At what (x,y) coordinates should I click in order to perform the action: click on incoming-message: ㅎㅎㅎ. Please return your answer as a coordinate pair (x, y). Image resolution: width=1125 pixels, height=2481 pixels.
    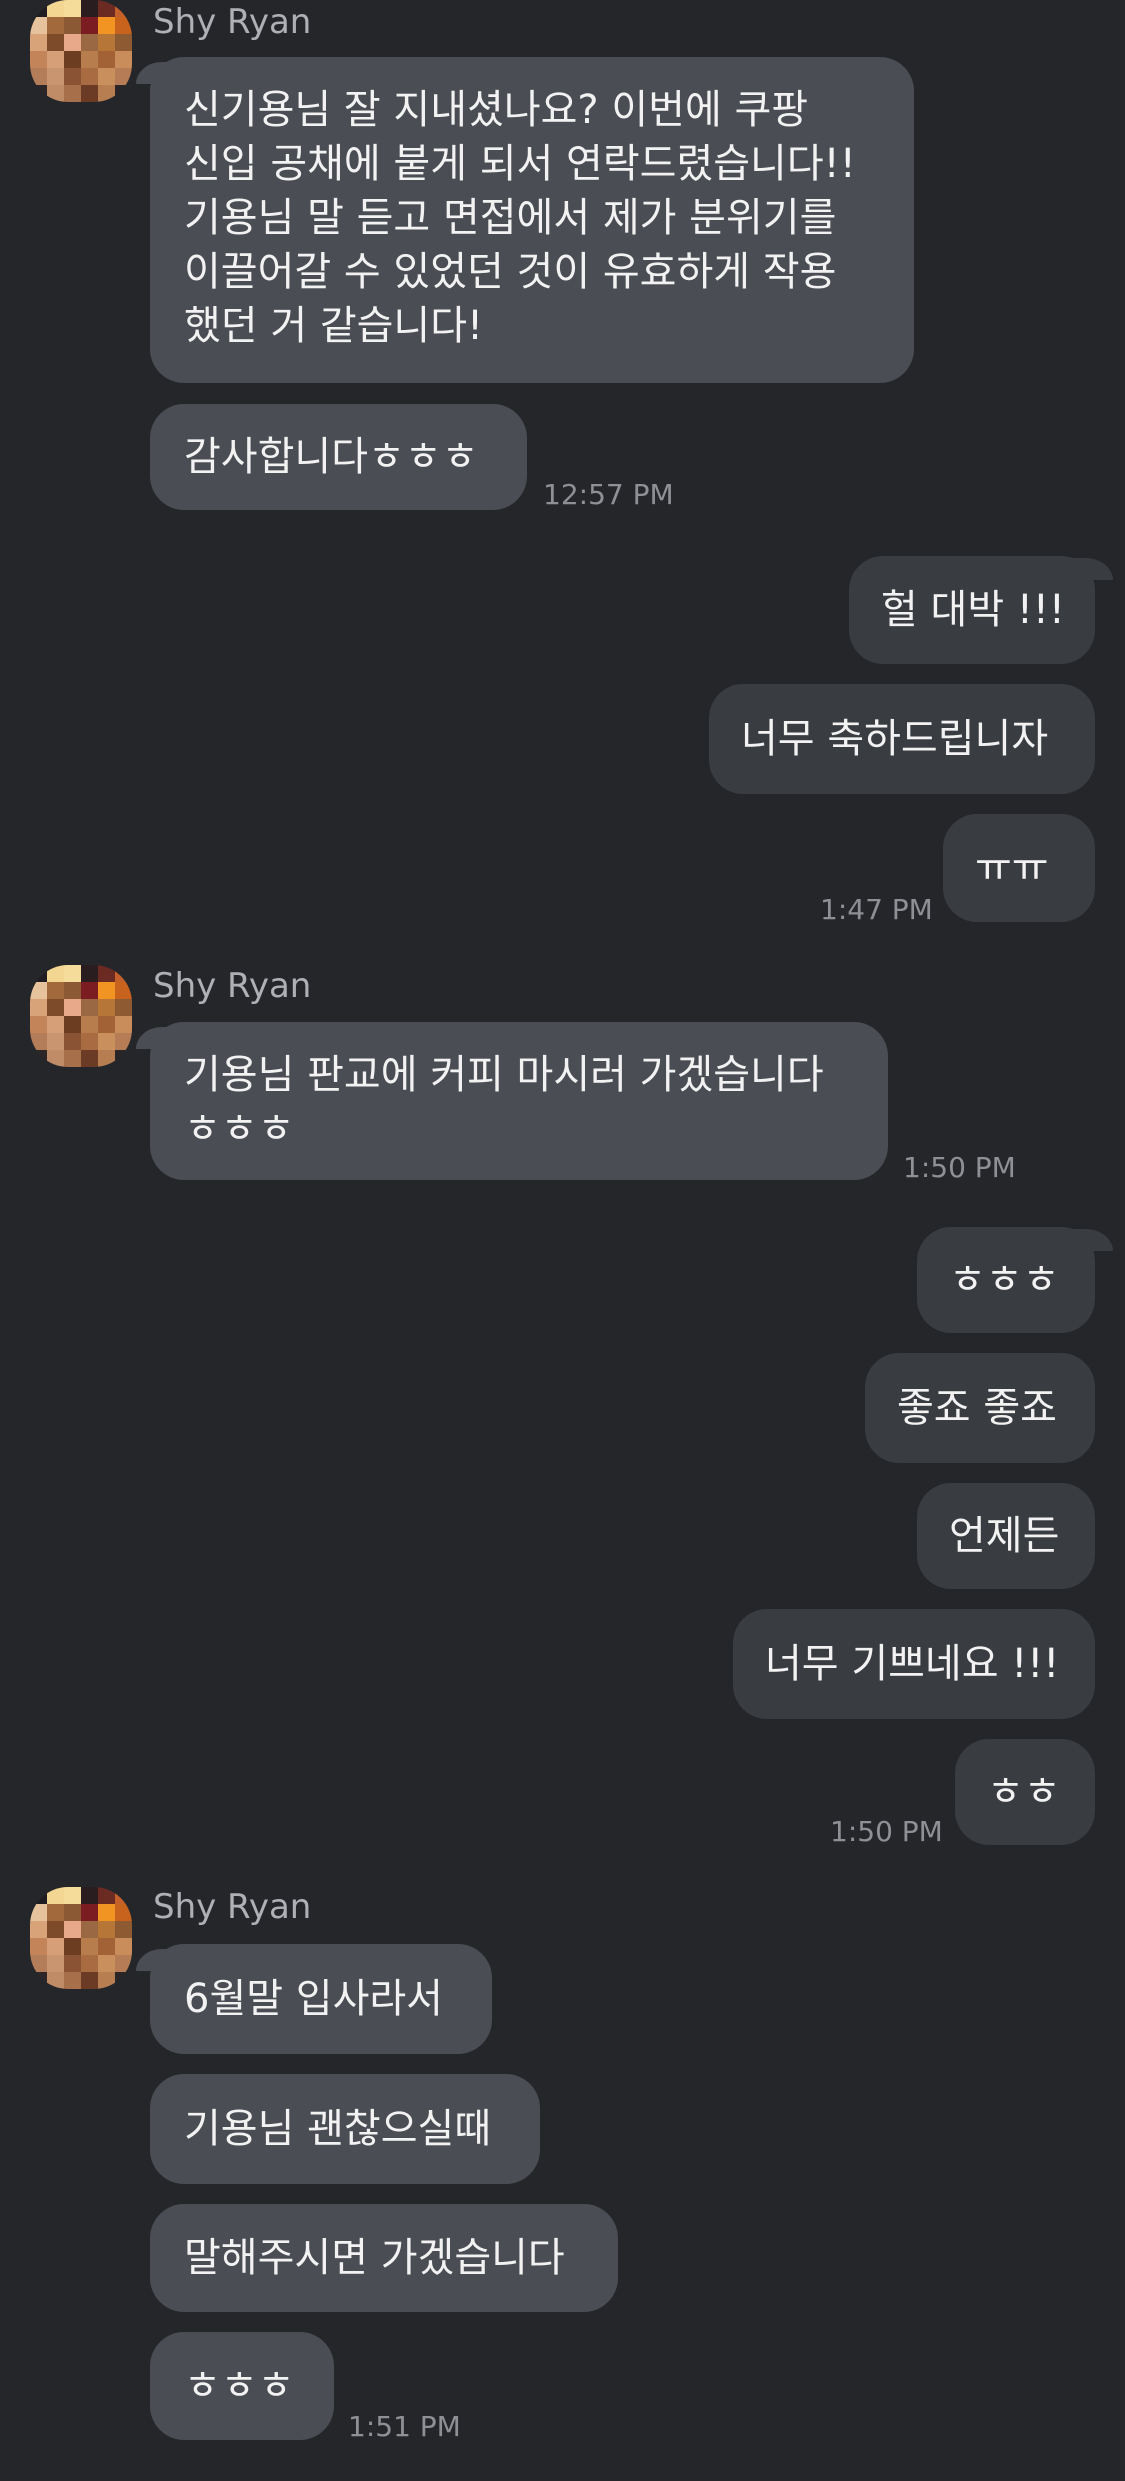
    Looking at the image, I should click on (242, 2386).